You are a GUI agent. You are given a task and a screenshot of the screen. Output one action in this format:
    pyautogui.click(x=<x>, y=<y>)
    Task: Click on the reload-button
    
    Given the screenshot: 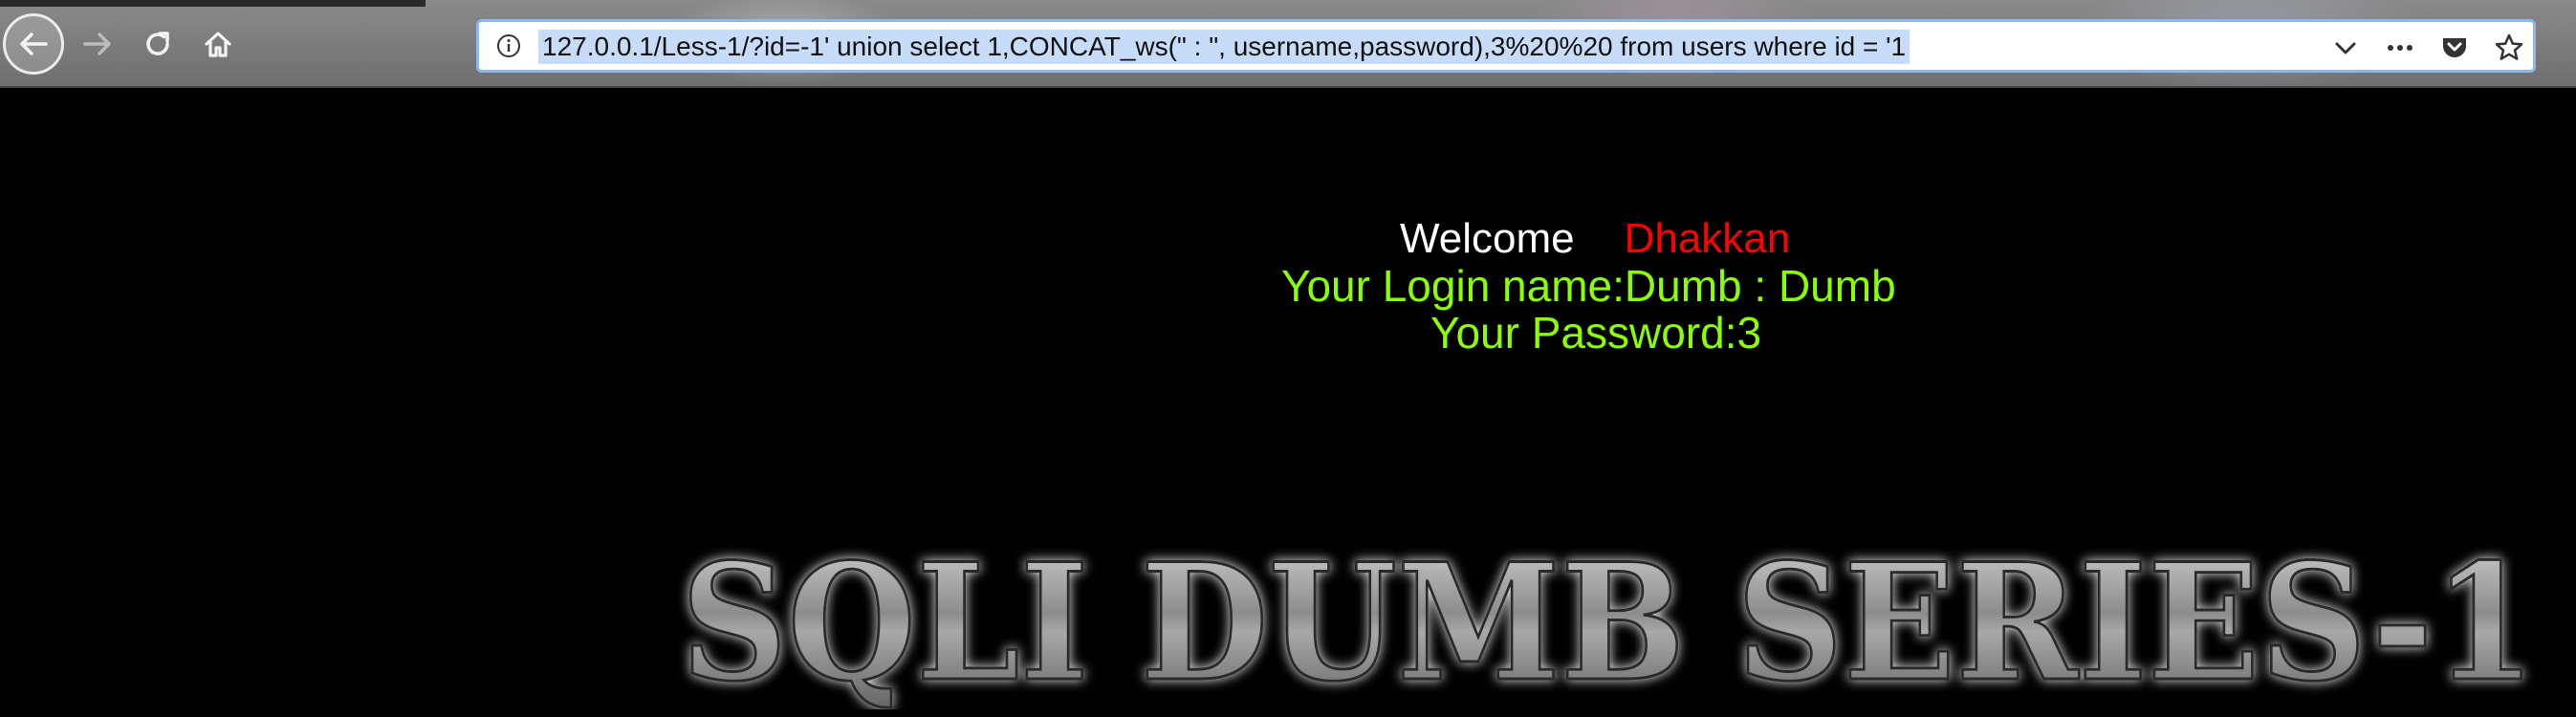 What is the action you would take?
    pyautogui.click(x=157, y=44)
    